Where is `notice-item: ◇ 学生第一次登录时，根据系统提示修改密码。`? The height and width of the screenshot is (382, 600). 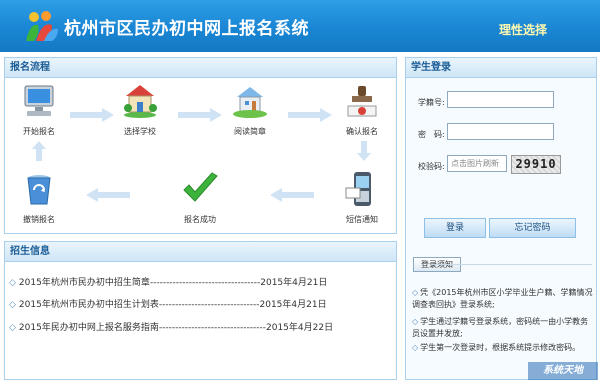
notice-item: ◇ 学生第一次登录时，根据系统提示修改密码。 is located at coordinates (496, 347).